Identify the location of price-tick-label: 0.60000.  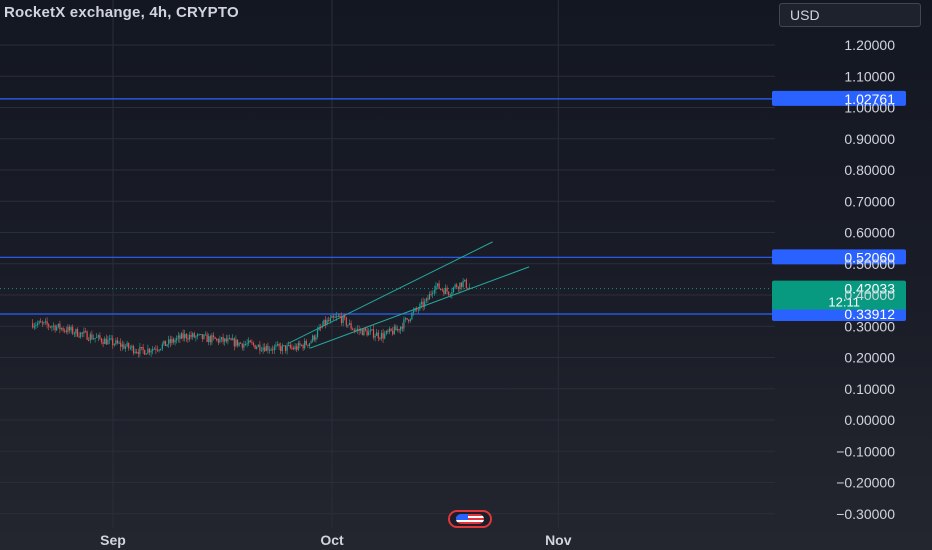
(869, 233).